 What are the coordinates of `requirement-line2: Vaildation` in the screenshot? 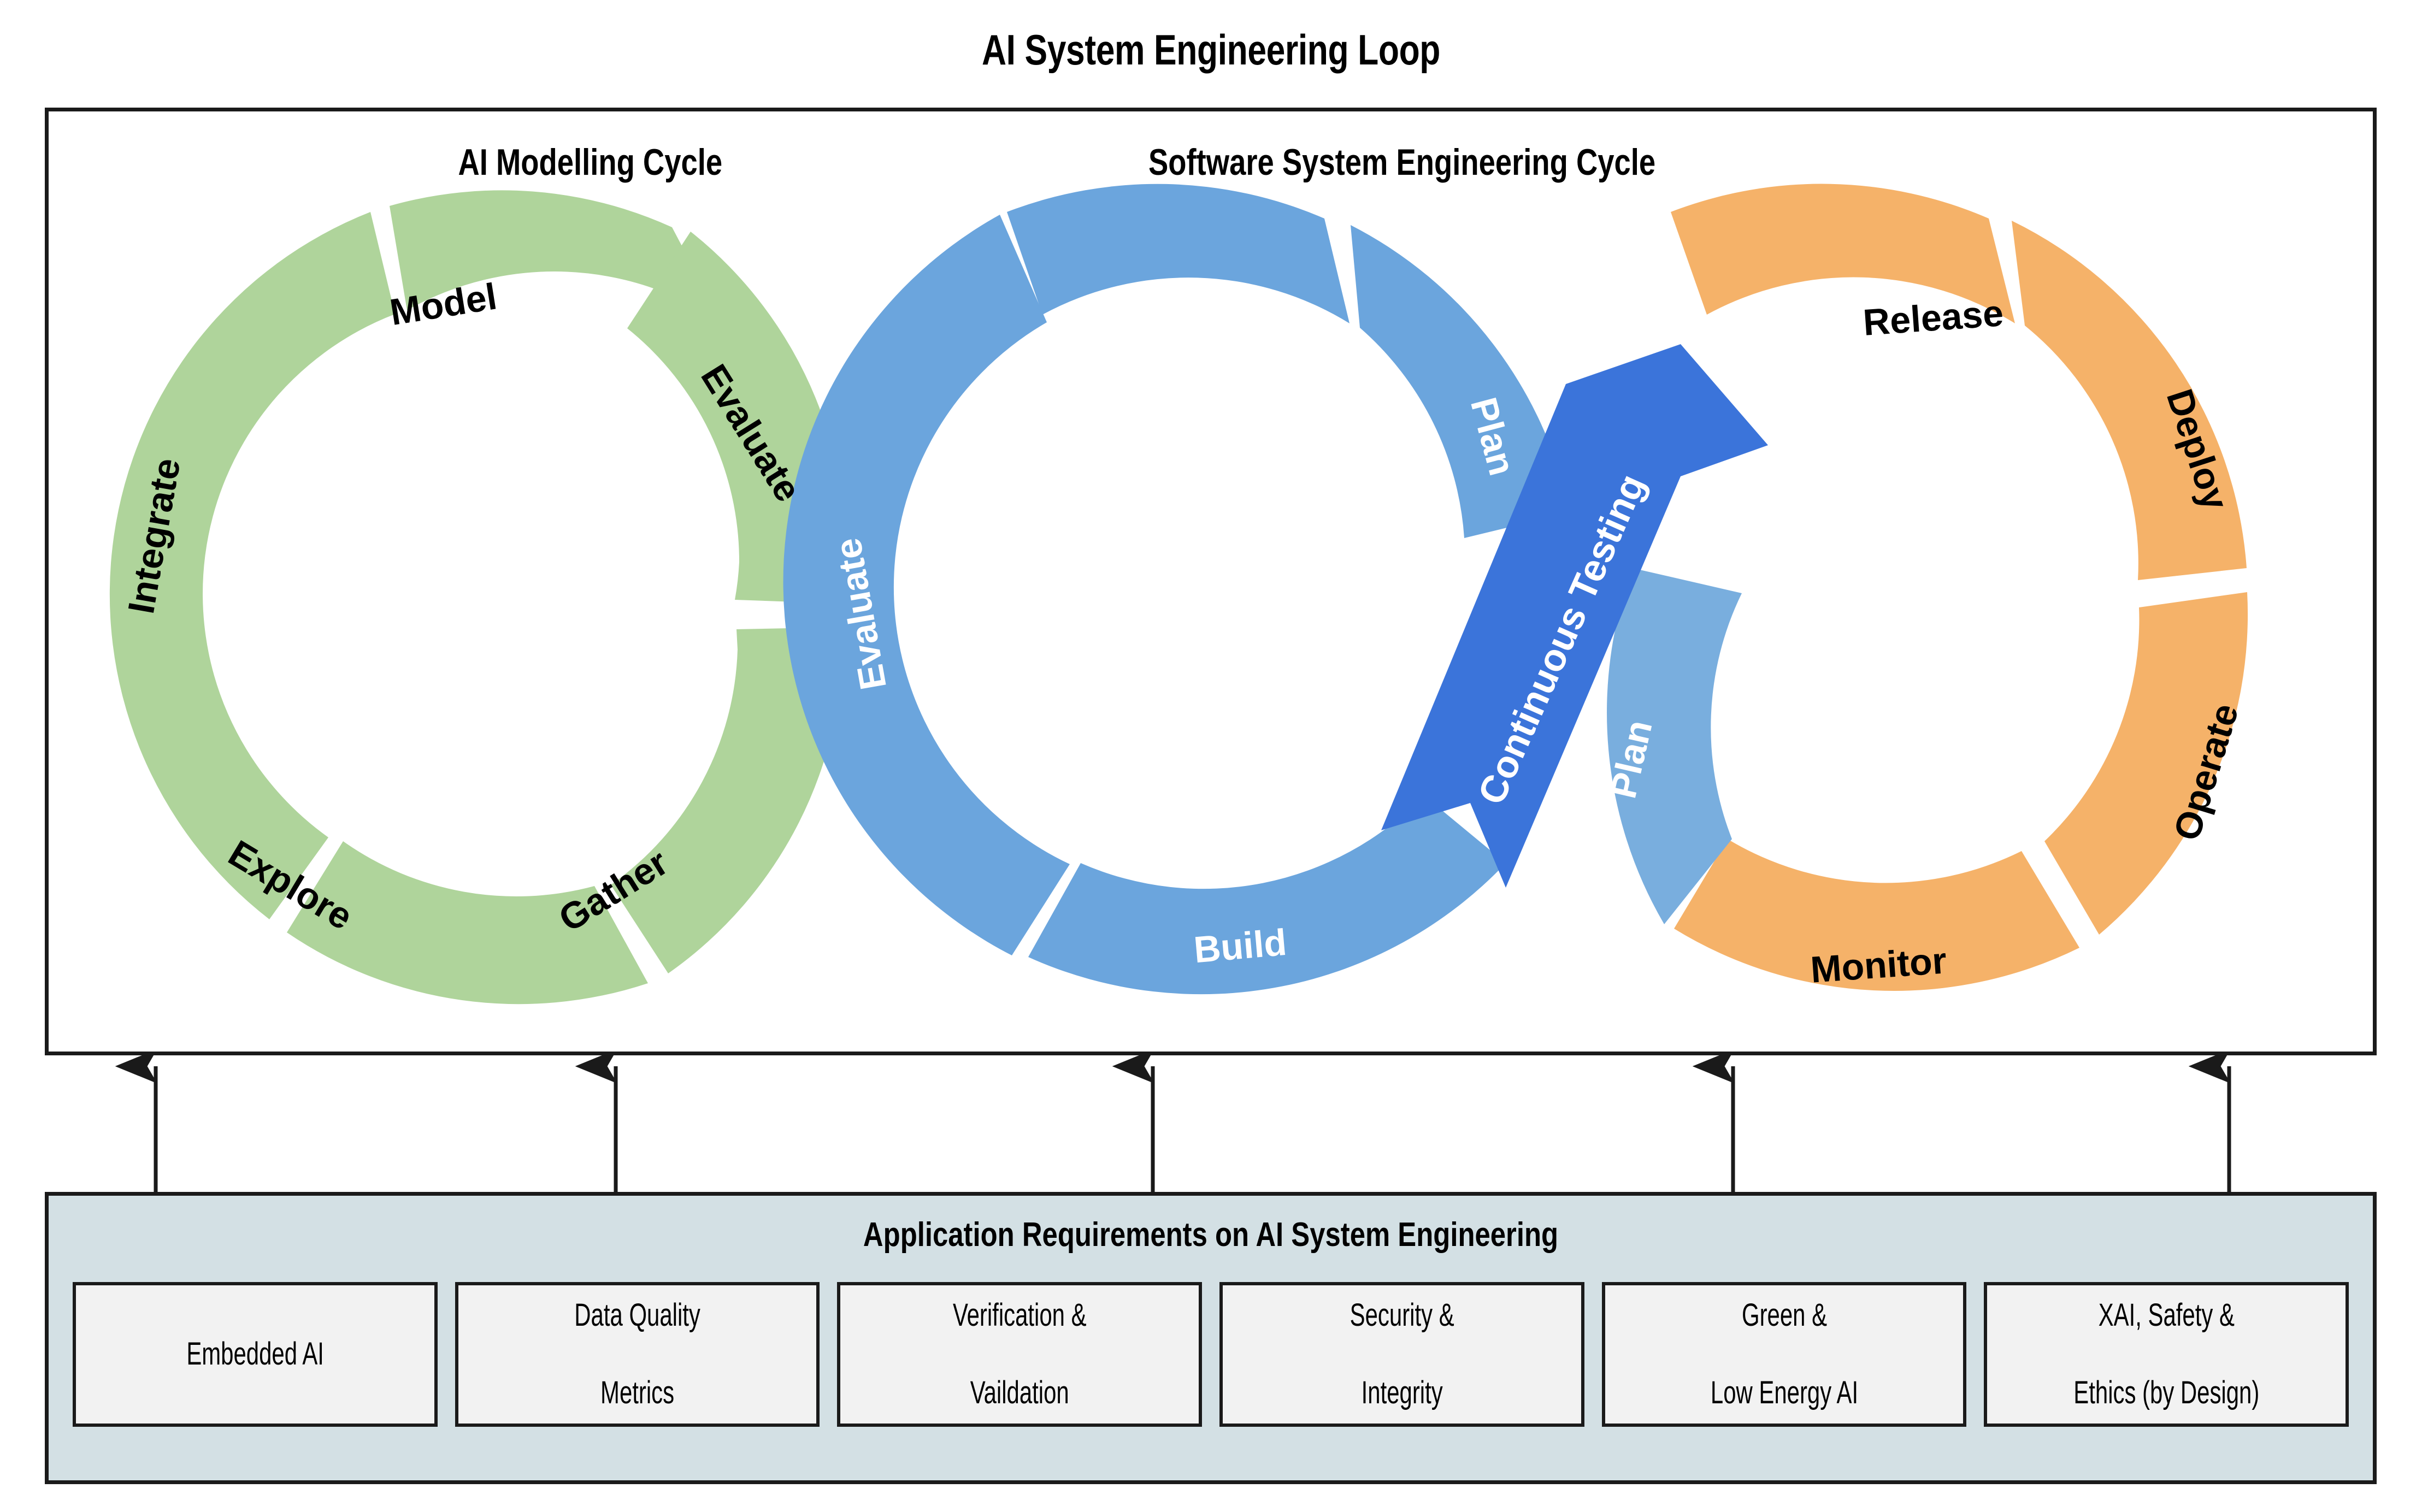 It's located at (1019, 1392).